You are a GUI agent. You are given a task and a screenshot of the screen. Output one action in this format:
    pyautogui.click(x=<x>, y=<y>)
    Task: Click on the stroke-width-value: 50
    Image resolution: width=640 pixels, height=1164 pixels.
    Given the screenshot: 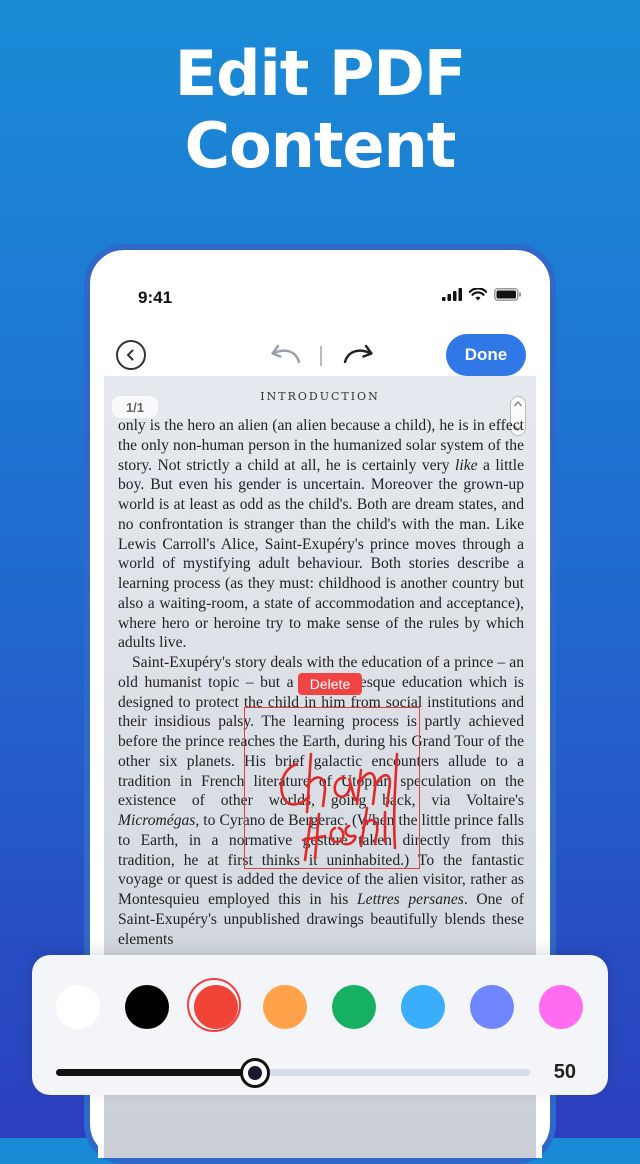 What is the action you would take?
    pyautogui.click(x=564, y=1072)
    